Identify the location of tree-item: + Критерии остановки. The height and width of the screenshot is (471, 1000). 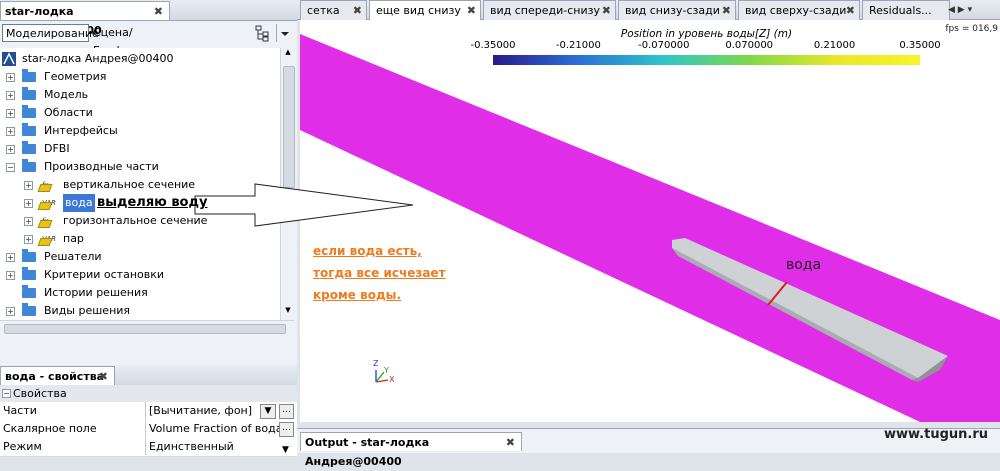
(140, 275).